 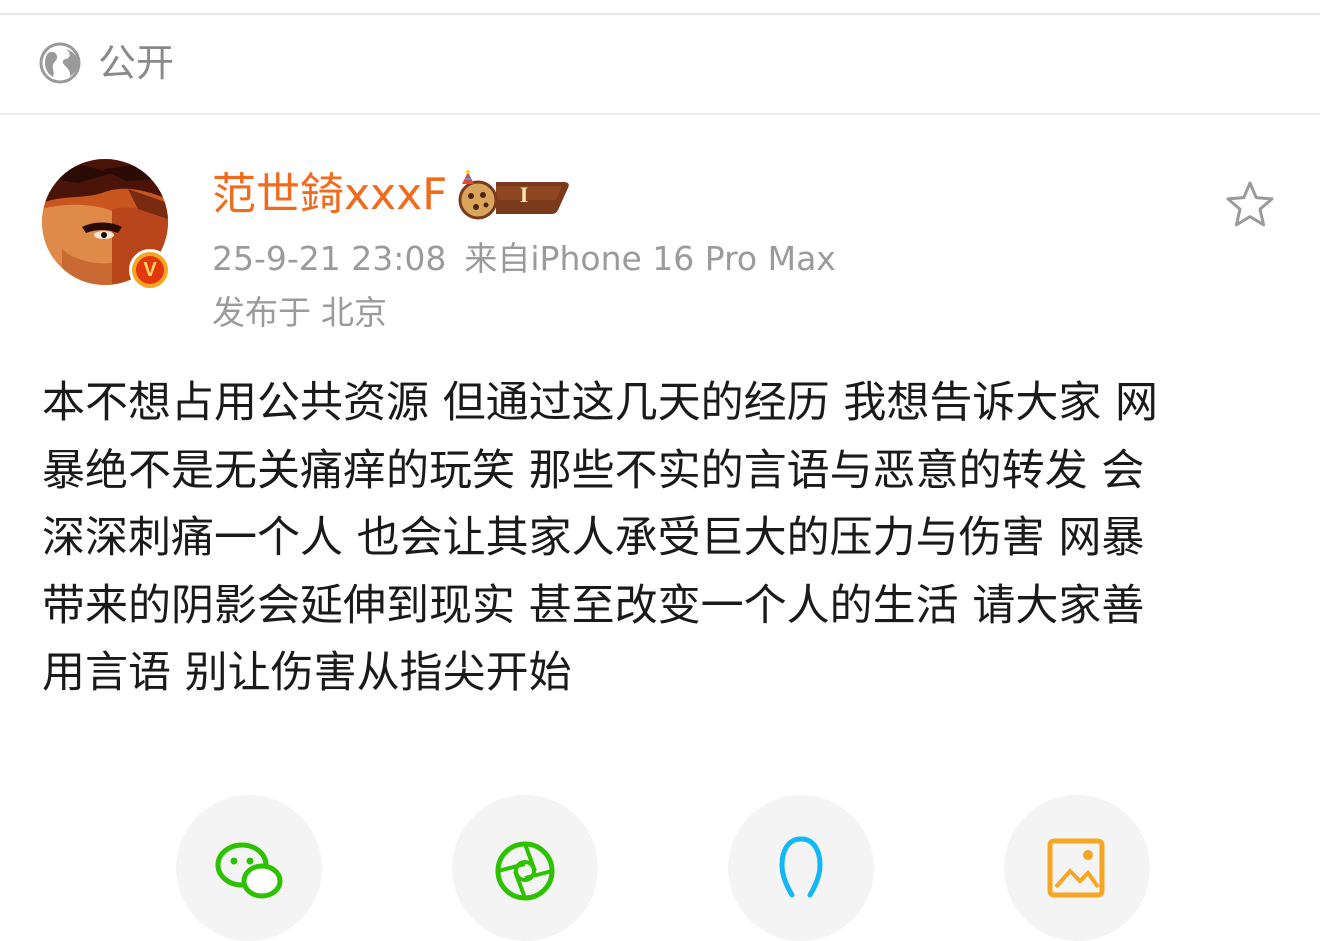 I want to click on location-prefix: 发布于, so click(x=261, y=312).